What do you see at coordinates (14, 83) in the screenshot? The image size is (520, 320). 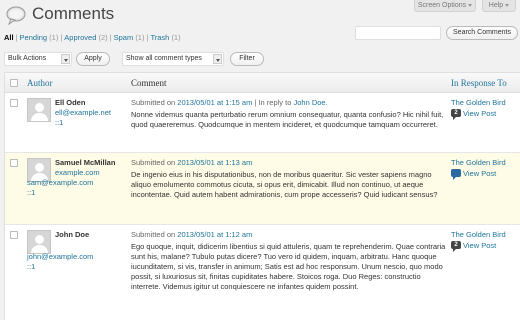 I see `select-all-checkbox` at bounding box center [14, 83].